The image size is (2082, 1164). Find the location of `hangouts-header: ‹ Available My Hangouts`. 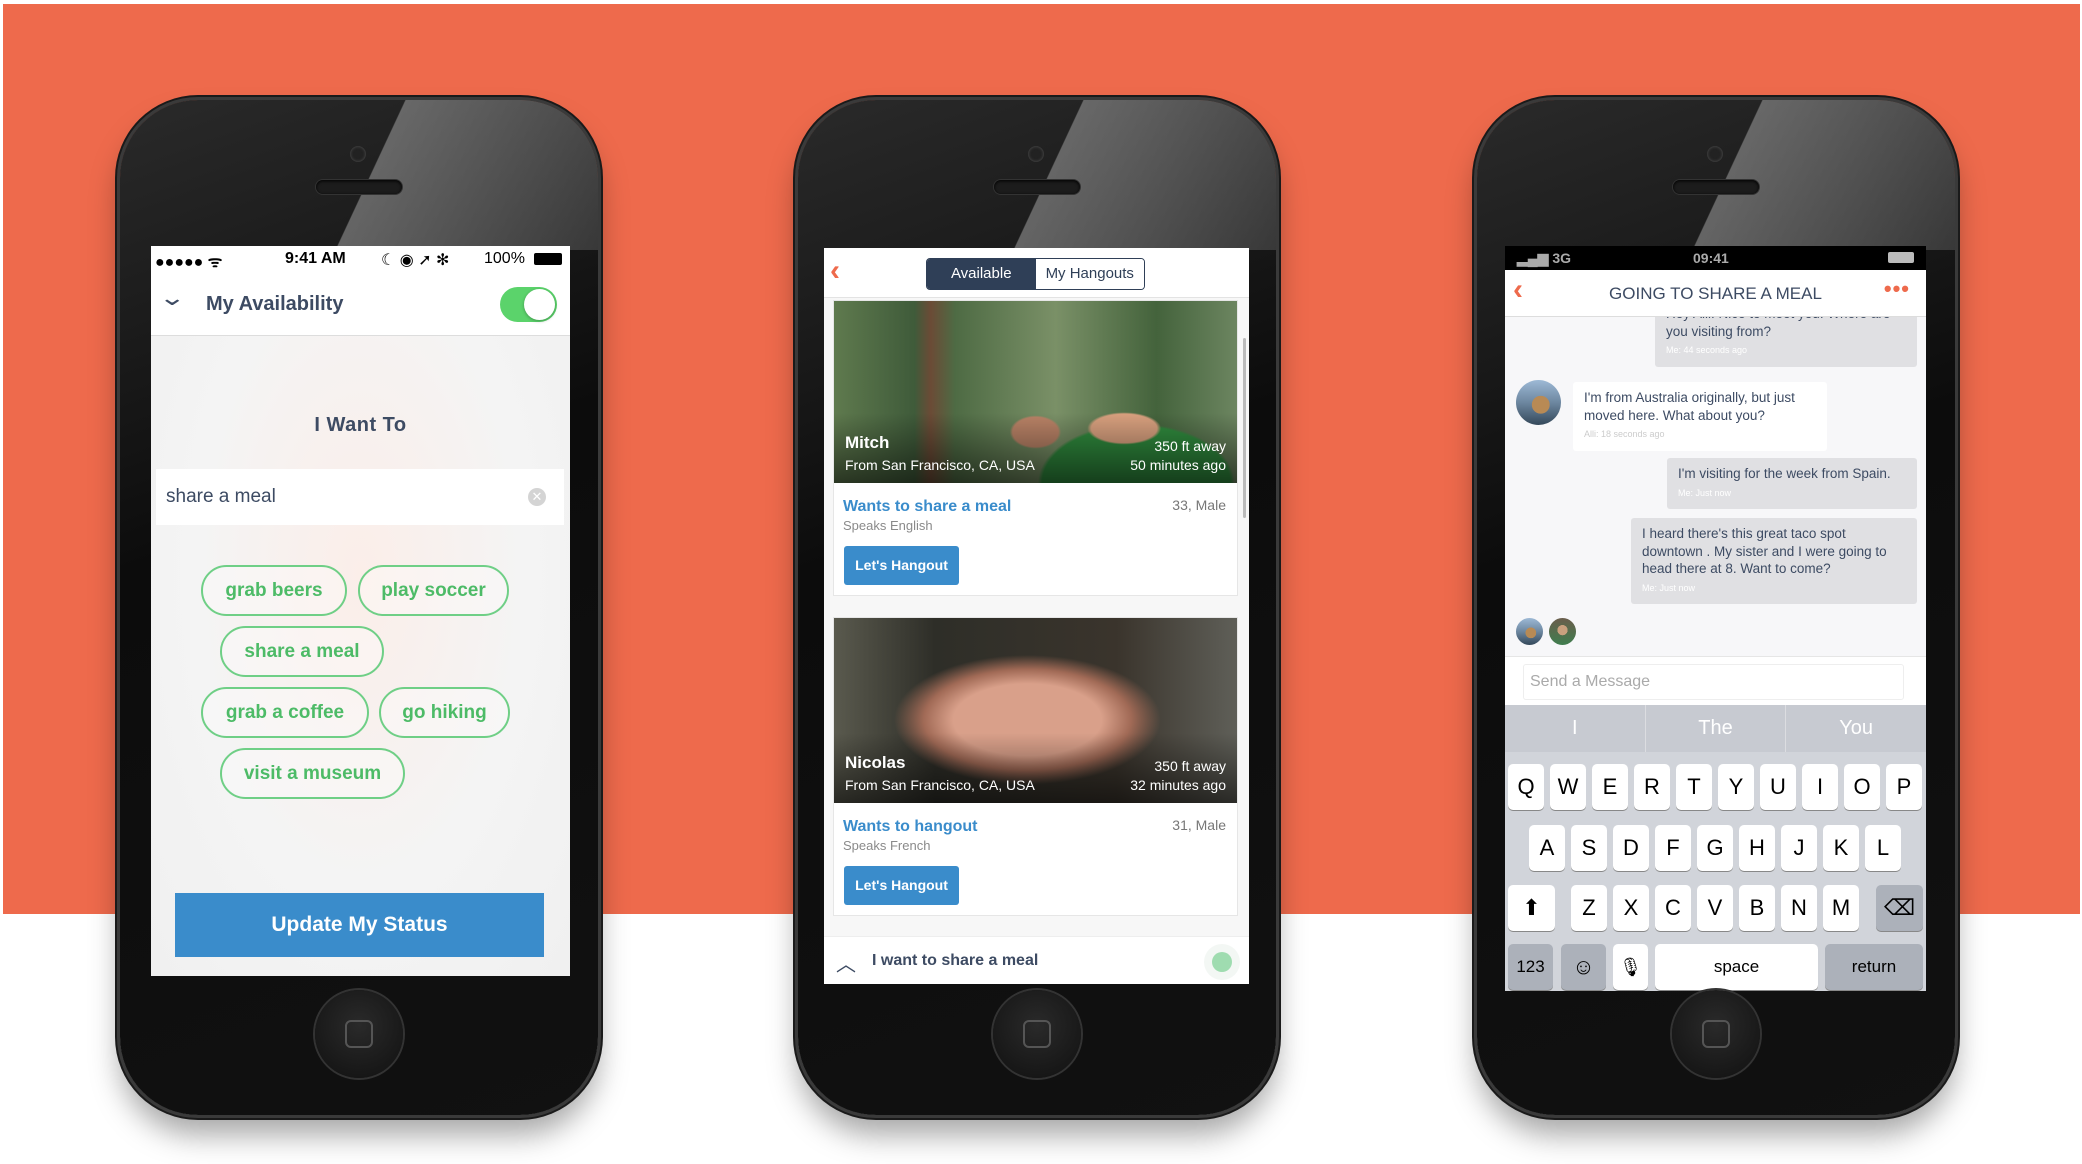

hangouts-header: ‹ Available My Hangouts is located at coordinates (1036, 273).